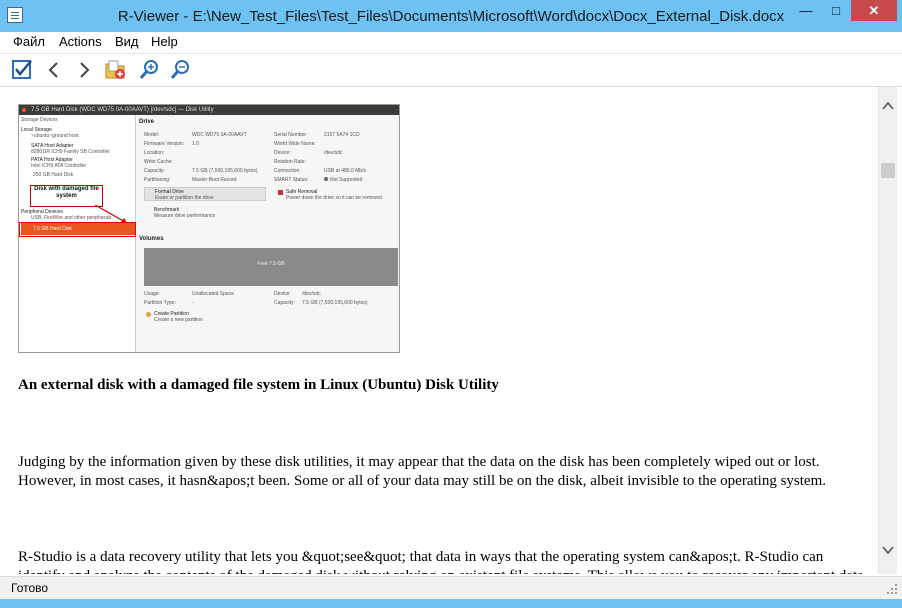  Describe the element at coordinates (291, 180) in the screenshot. I see `embedded-drive-label-right: SMART Status:` at that location.